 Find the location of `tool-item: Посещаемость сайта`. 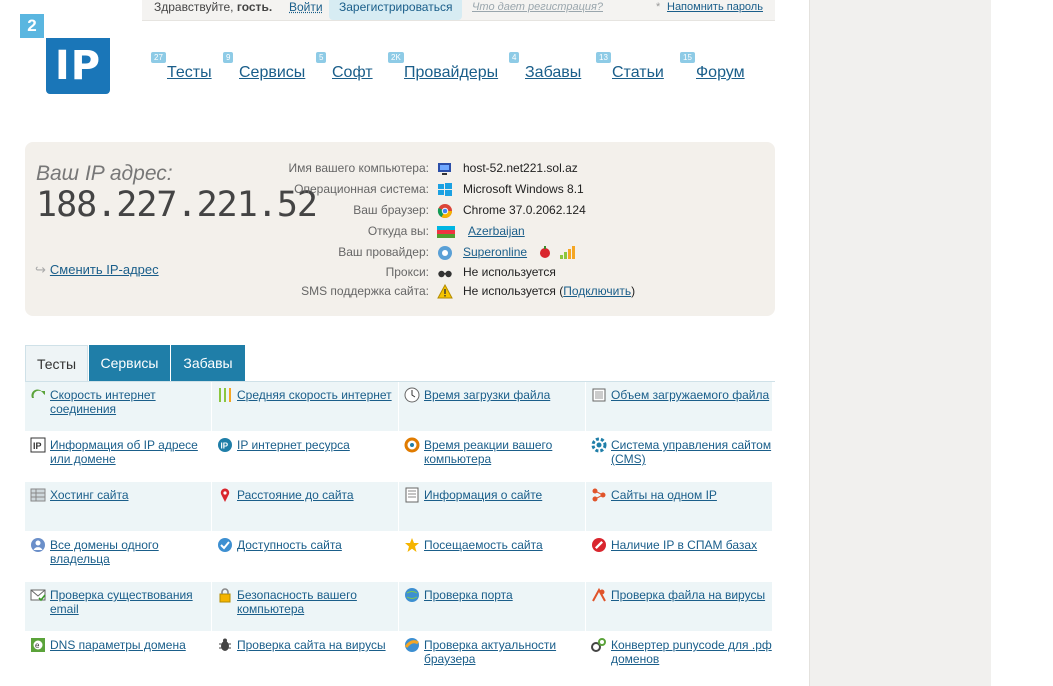

tool-item: Посещаемость сайта is located at coordinates (492, 556).